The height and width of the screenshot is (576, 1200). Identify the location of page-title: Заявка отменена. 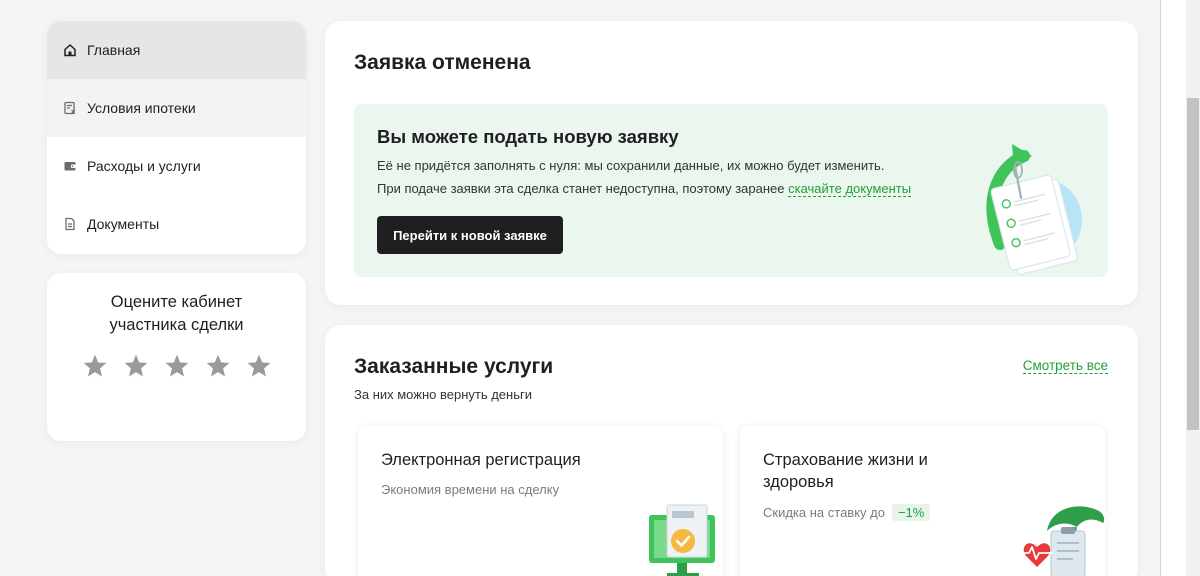
(442, 62).